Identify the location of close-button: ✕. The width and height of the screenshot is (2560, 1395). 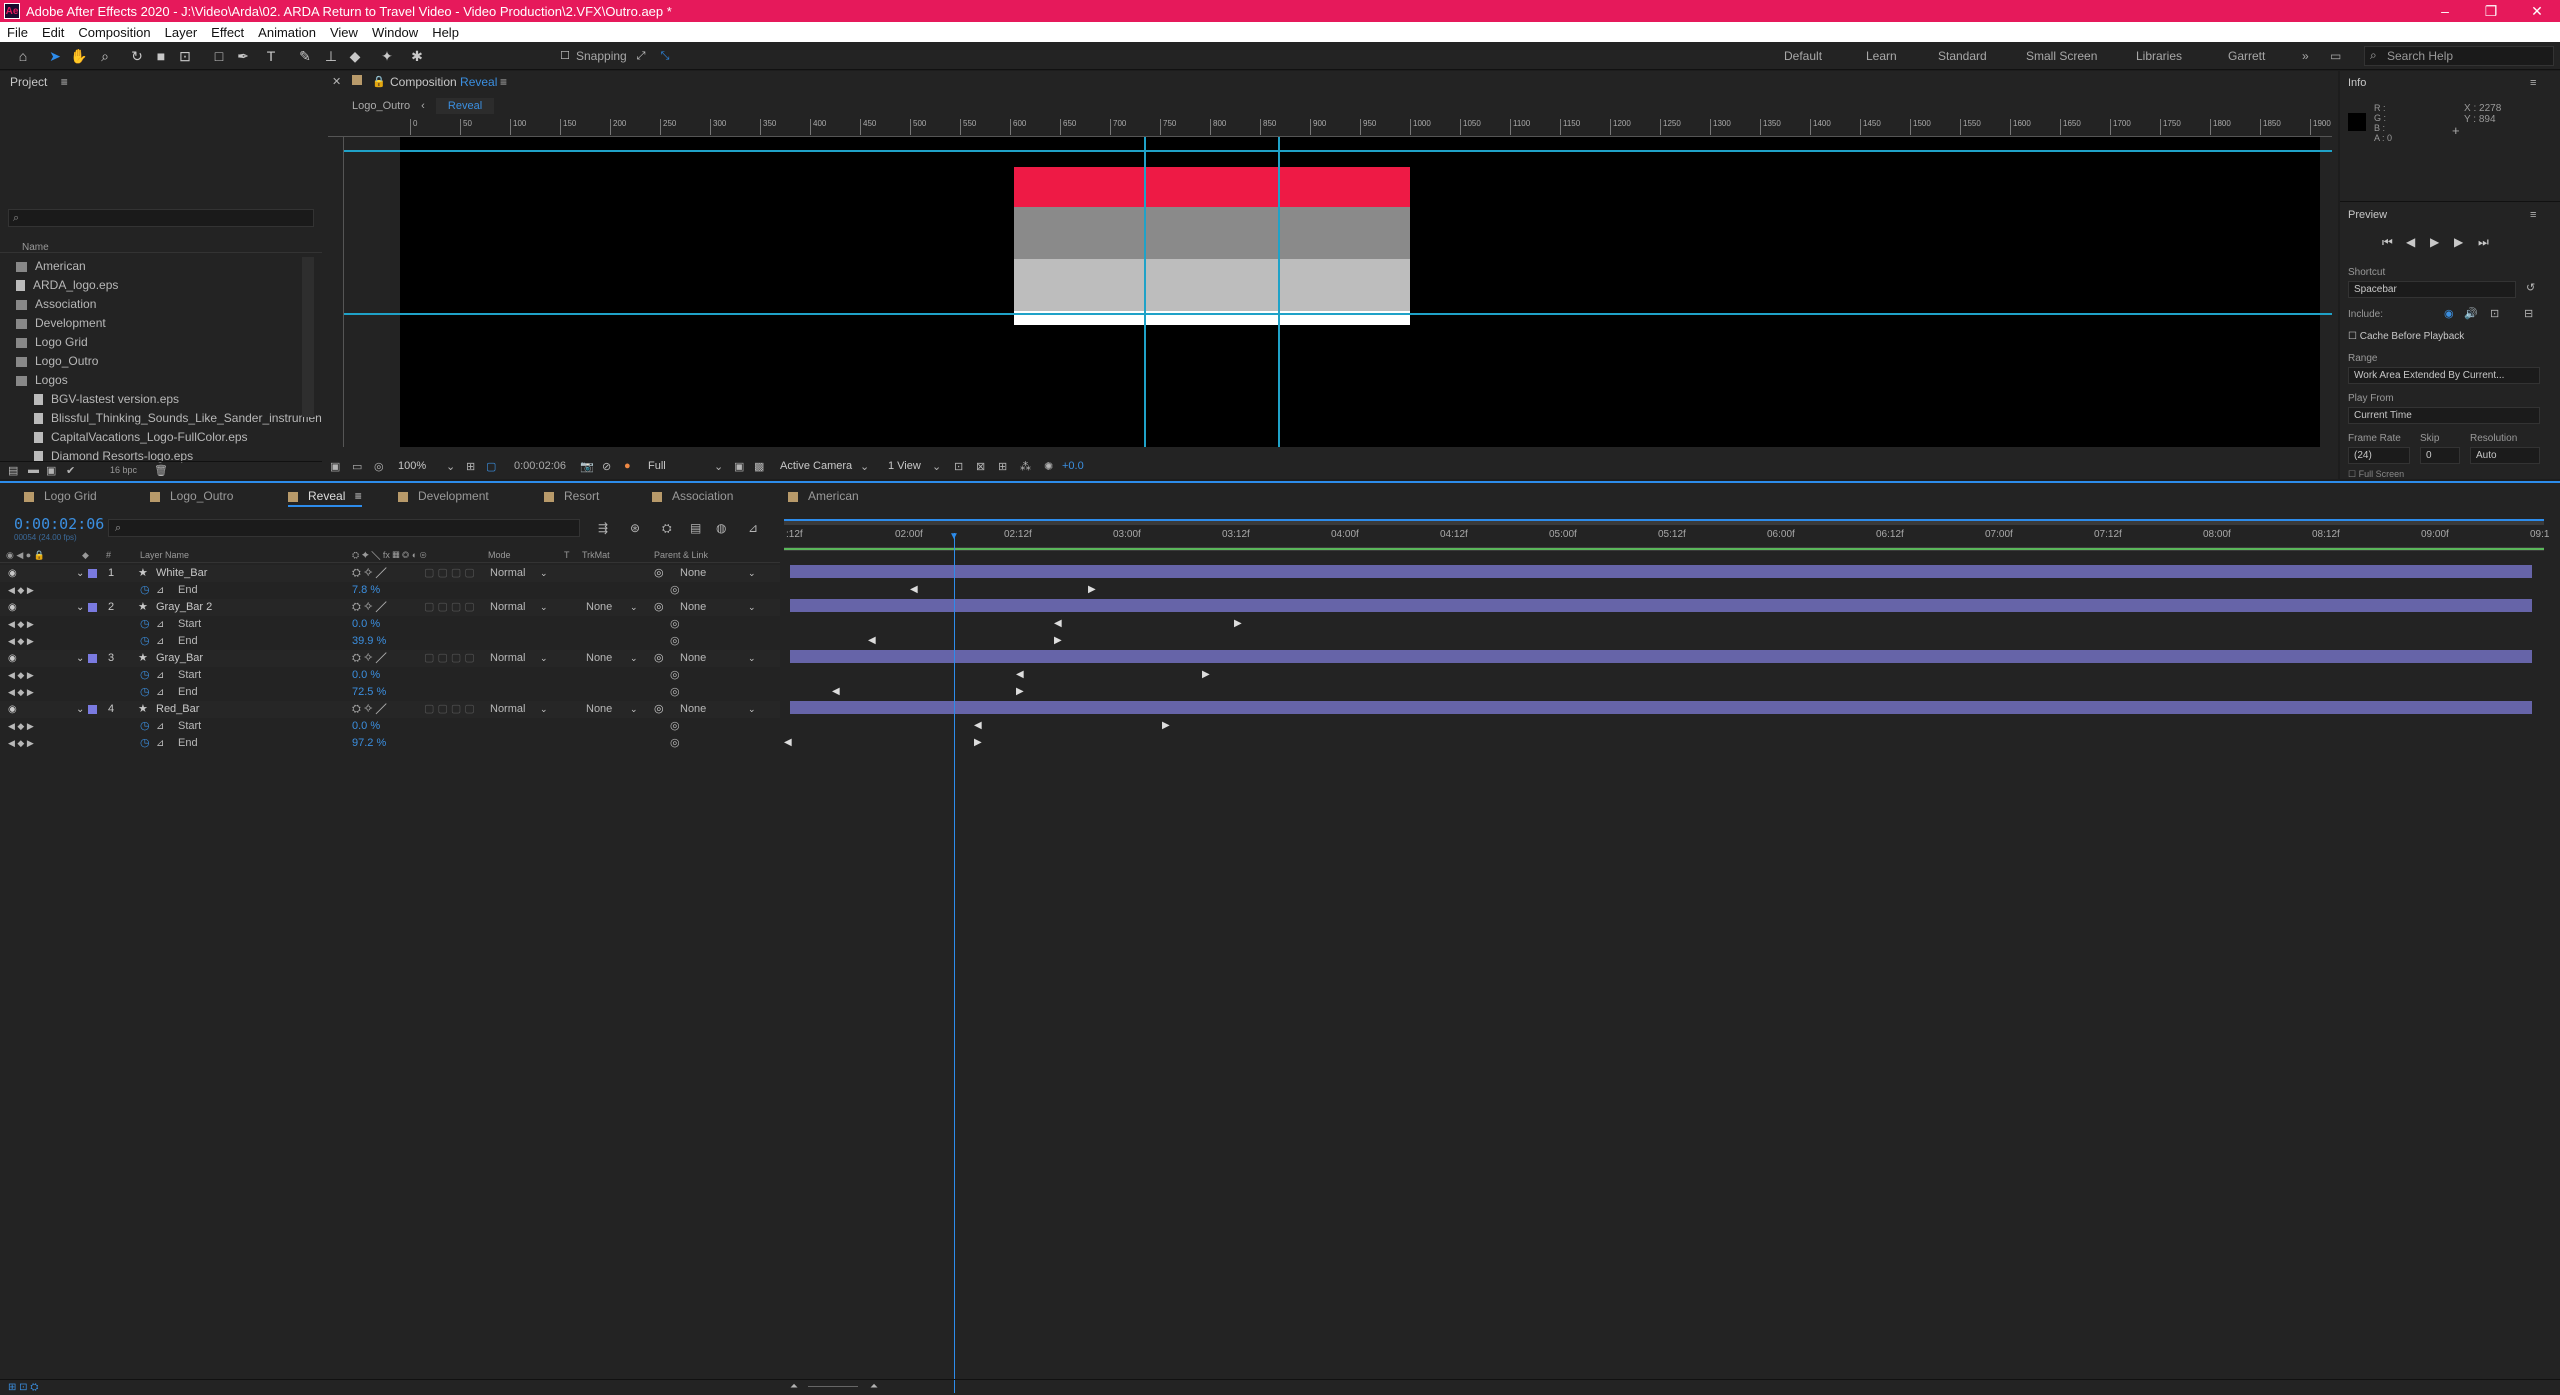
(2537, 11).